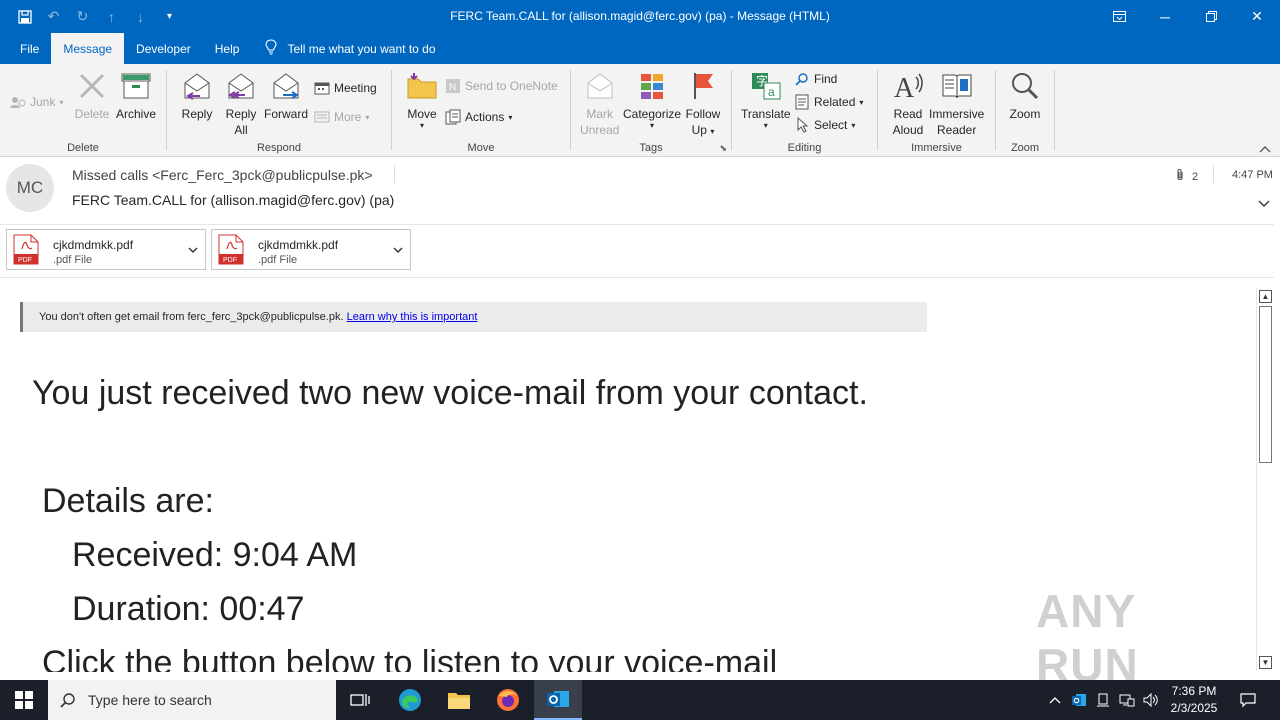  What do you see at coordinates (1211, 16) in the screenshot?
I see `restore-icon` at bounding box center [1211, 16].